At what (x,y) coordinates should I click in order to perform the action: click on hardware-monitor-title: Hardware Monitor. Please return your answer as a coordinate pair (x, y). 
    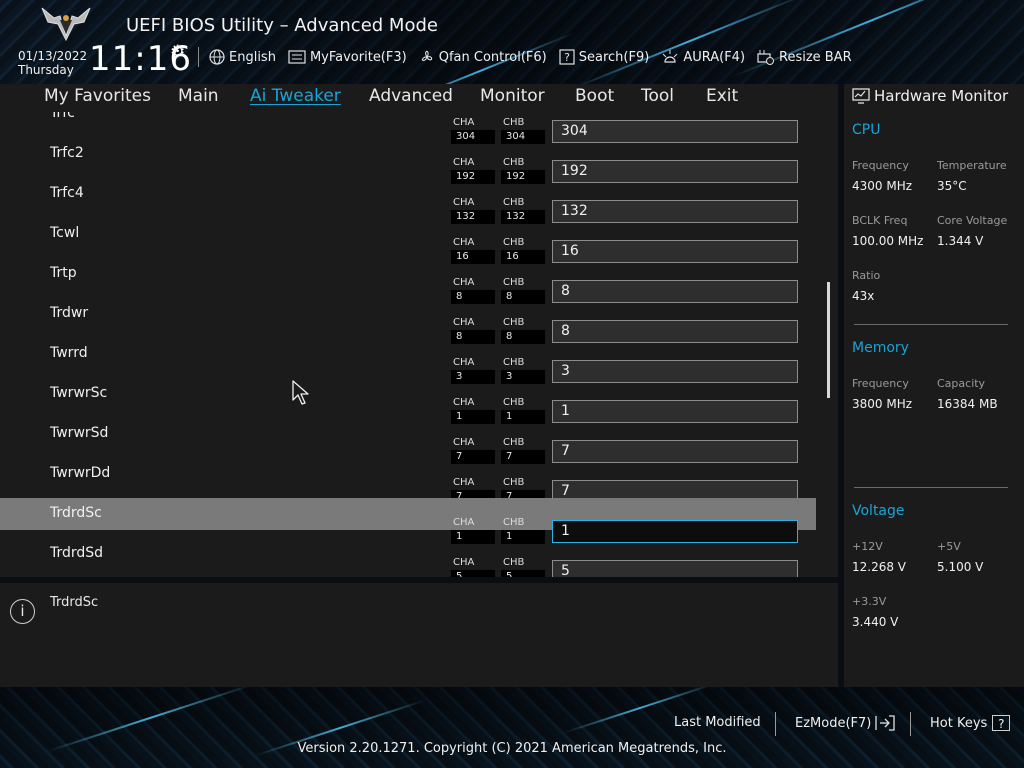
    Looking at the image, I should click on (930, 96).